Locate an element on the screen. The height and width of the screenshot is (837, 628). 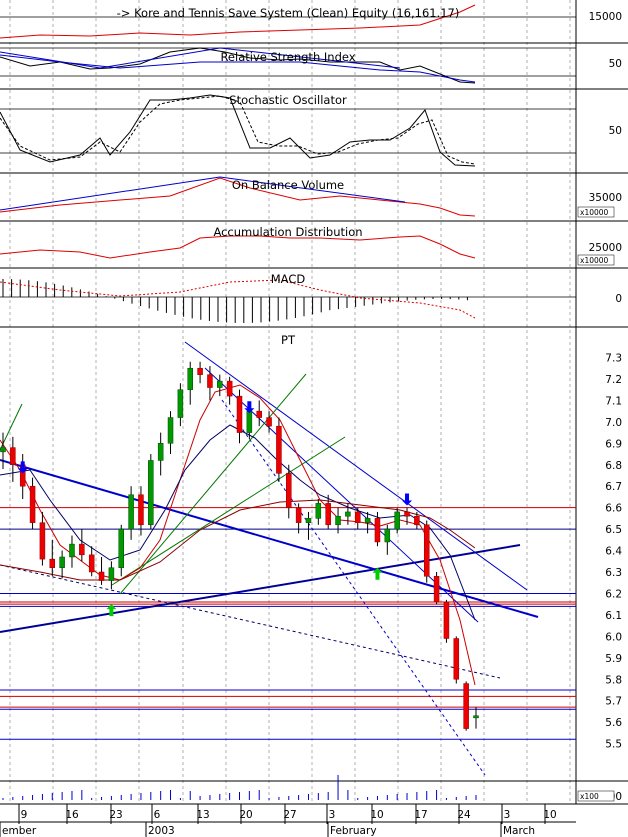
sell-arrow-icon is located at coordinates (407, 499).